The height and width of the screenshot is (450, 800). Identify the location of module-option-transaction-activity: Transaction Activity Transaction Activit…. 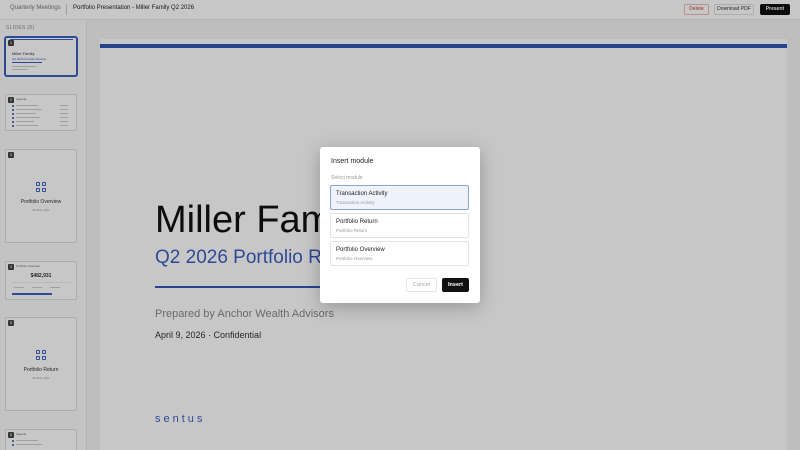
(399, 197).